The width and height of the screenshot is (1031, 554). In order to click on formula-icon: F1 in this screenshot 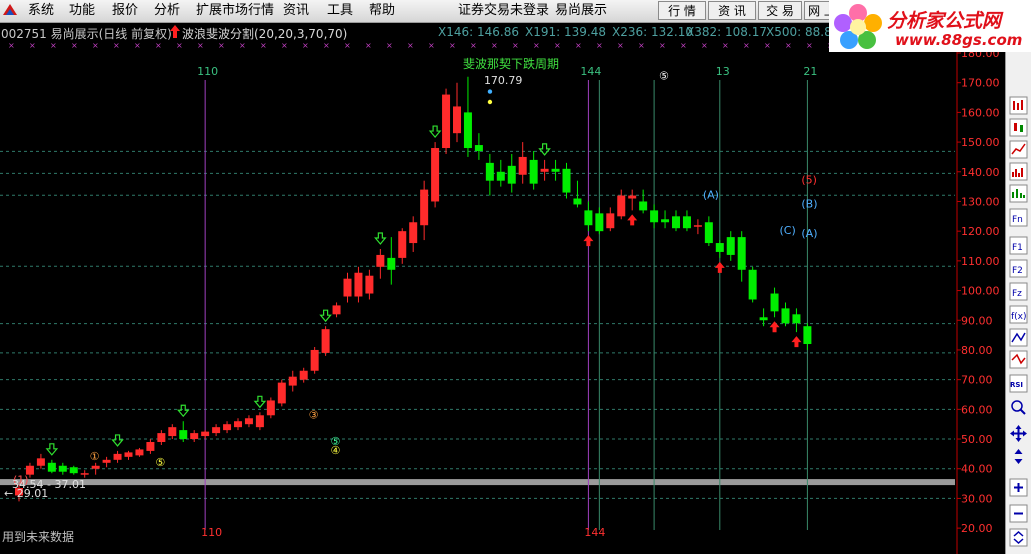, I will do `click(1018, 245)`.